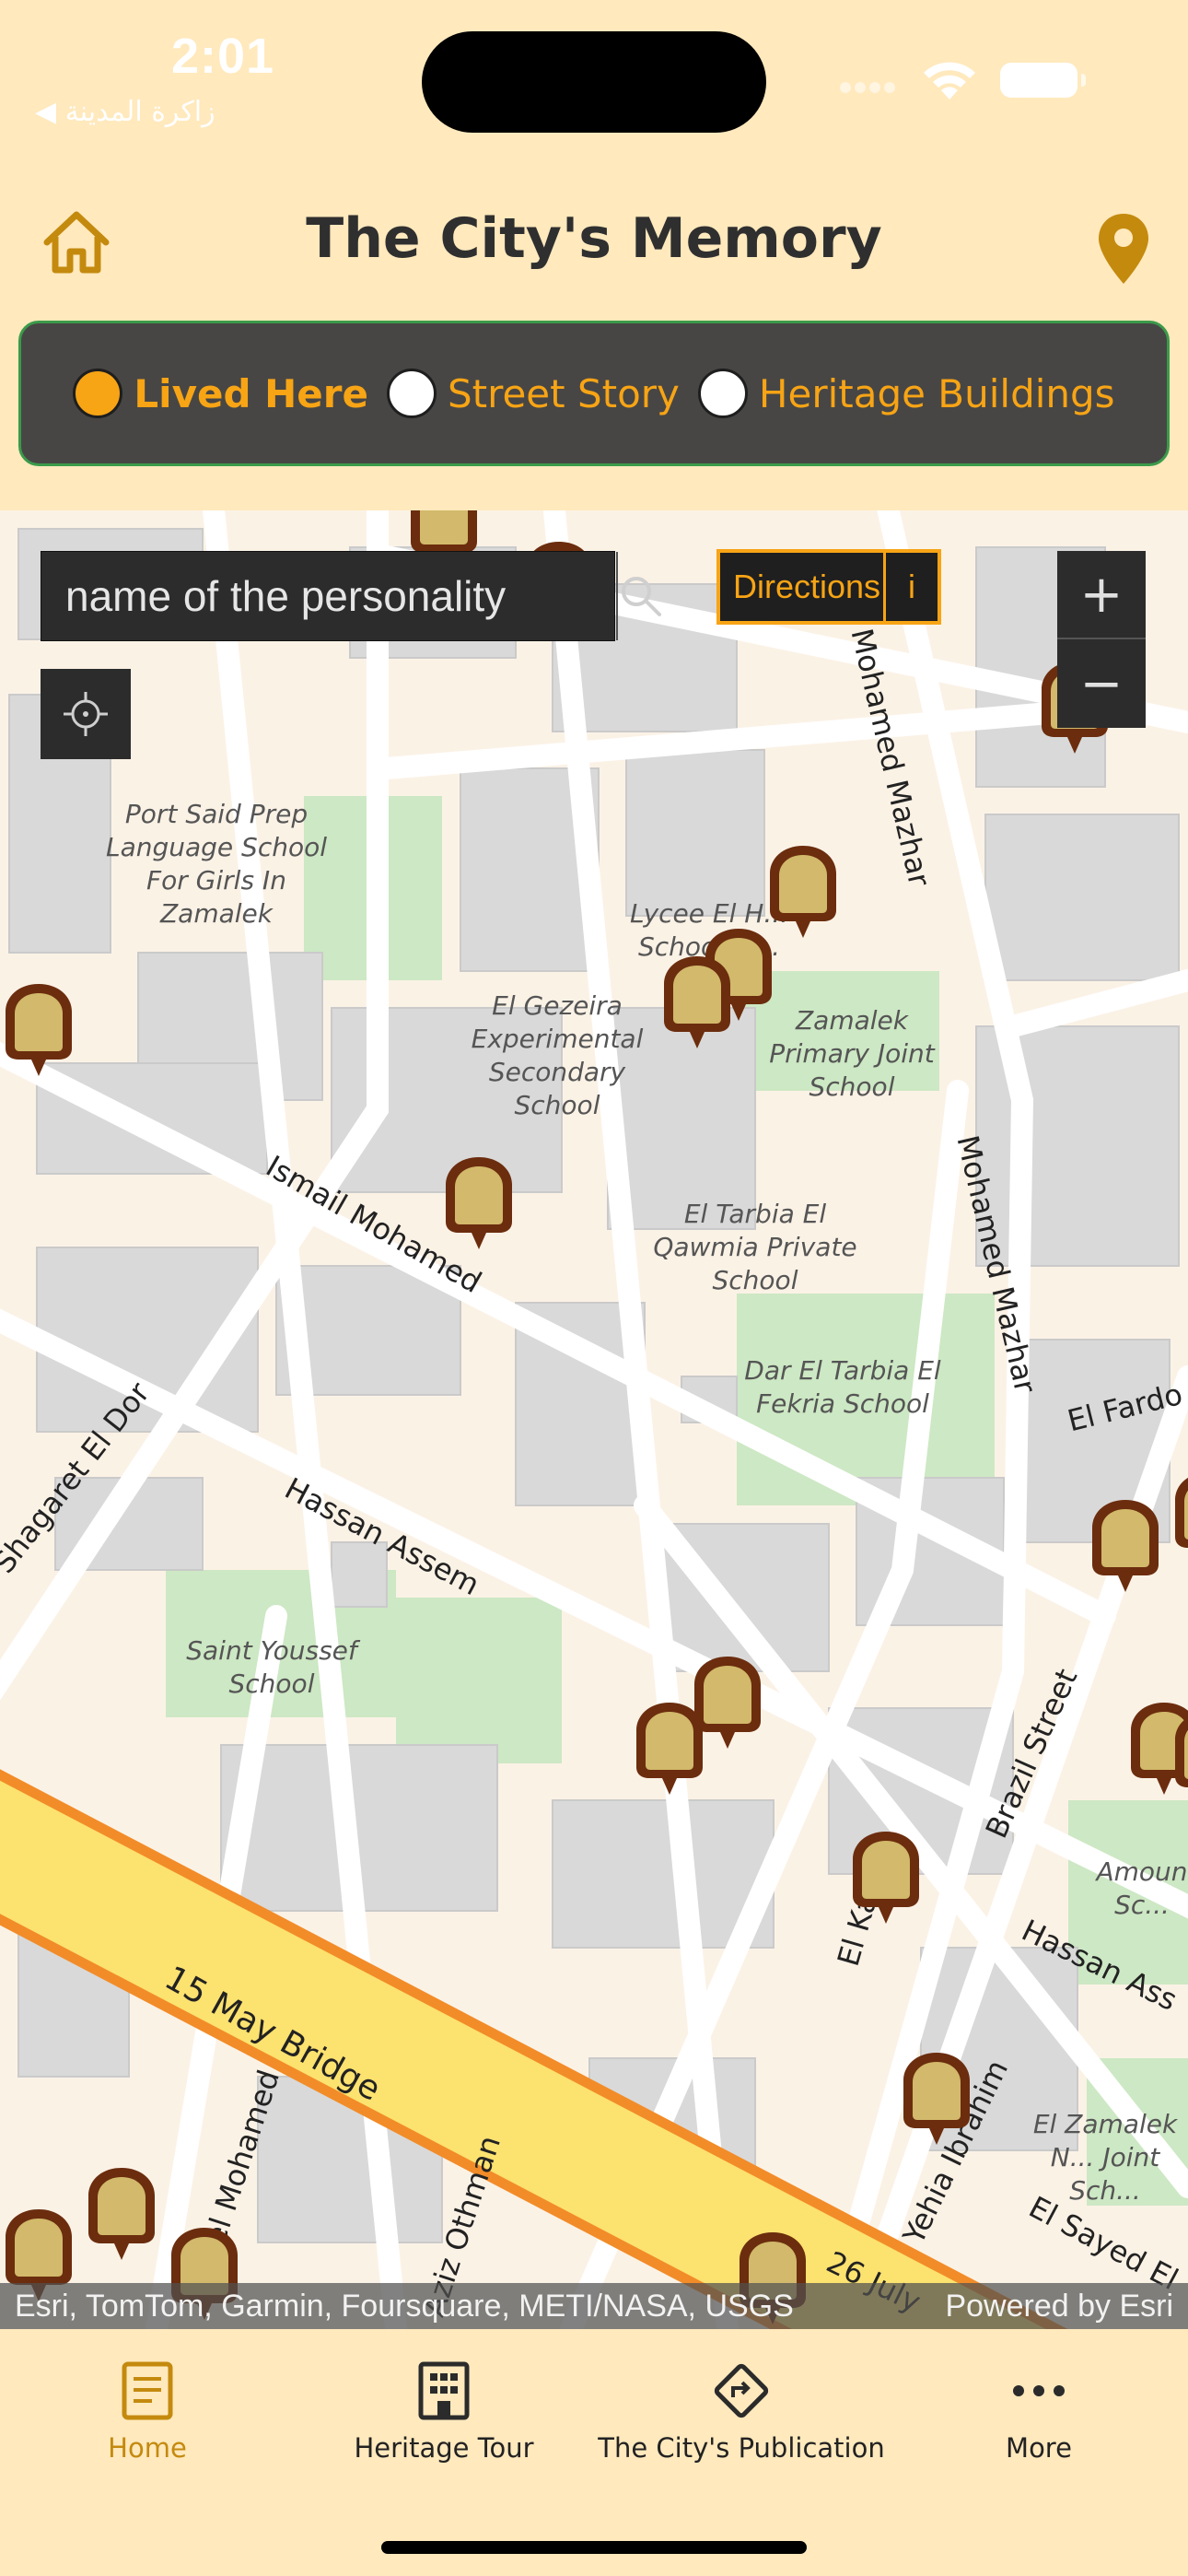  Describe the element at coordinates (1101, 683) in the screenshot. I see `zoom-out-button: −` at that location.